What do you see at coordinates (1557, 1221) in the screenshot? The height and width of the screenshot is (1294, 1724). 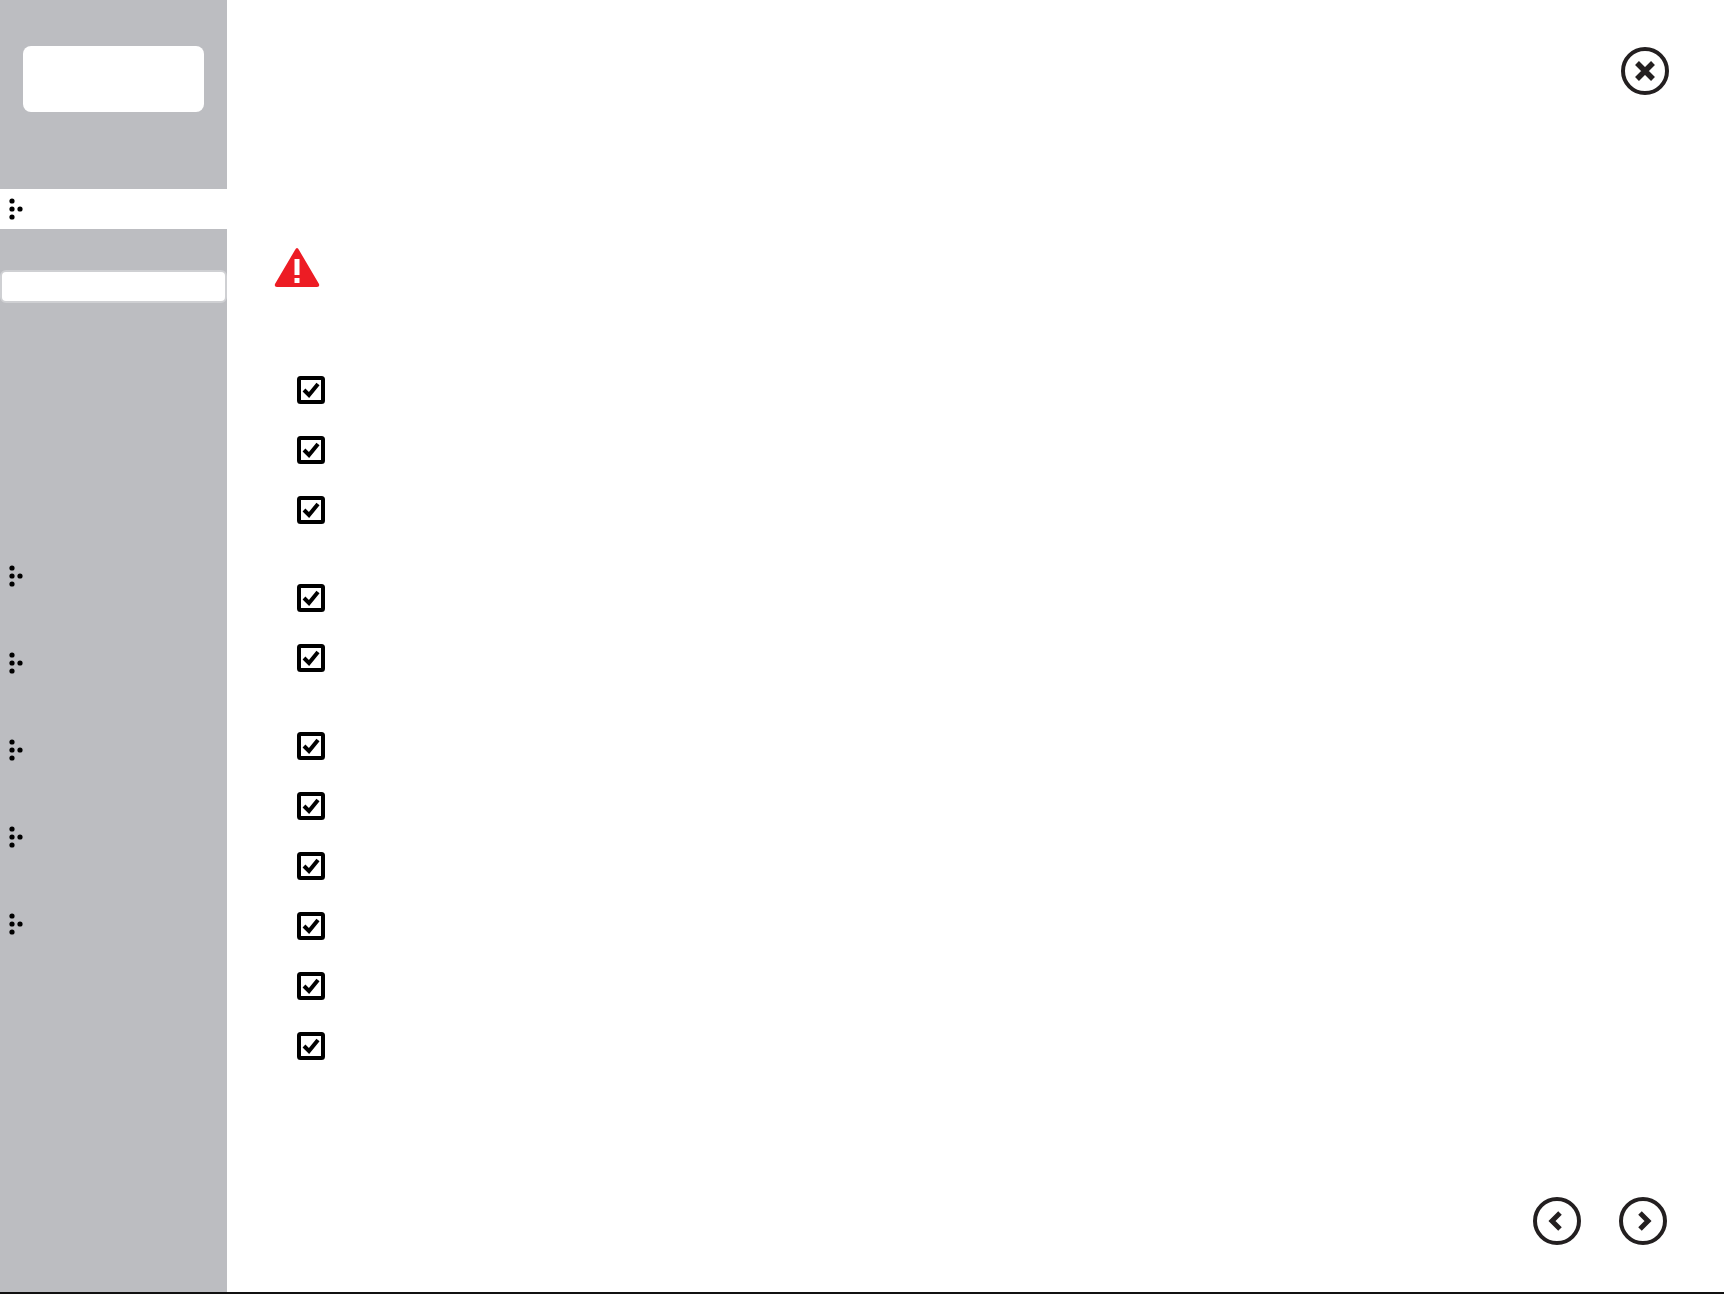 I see `previous-button` at bounding box center [1557, 1221].